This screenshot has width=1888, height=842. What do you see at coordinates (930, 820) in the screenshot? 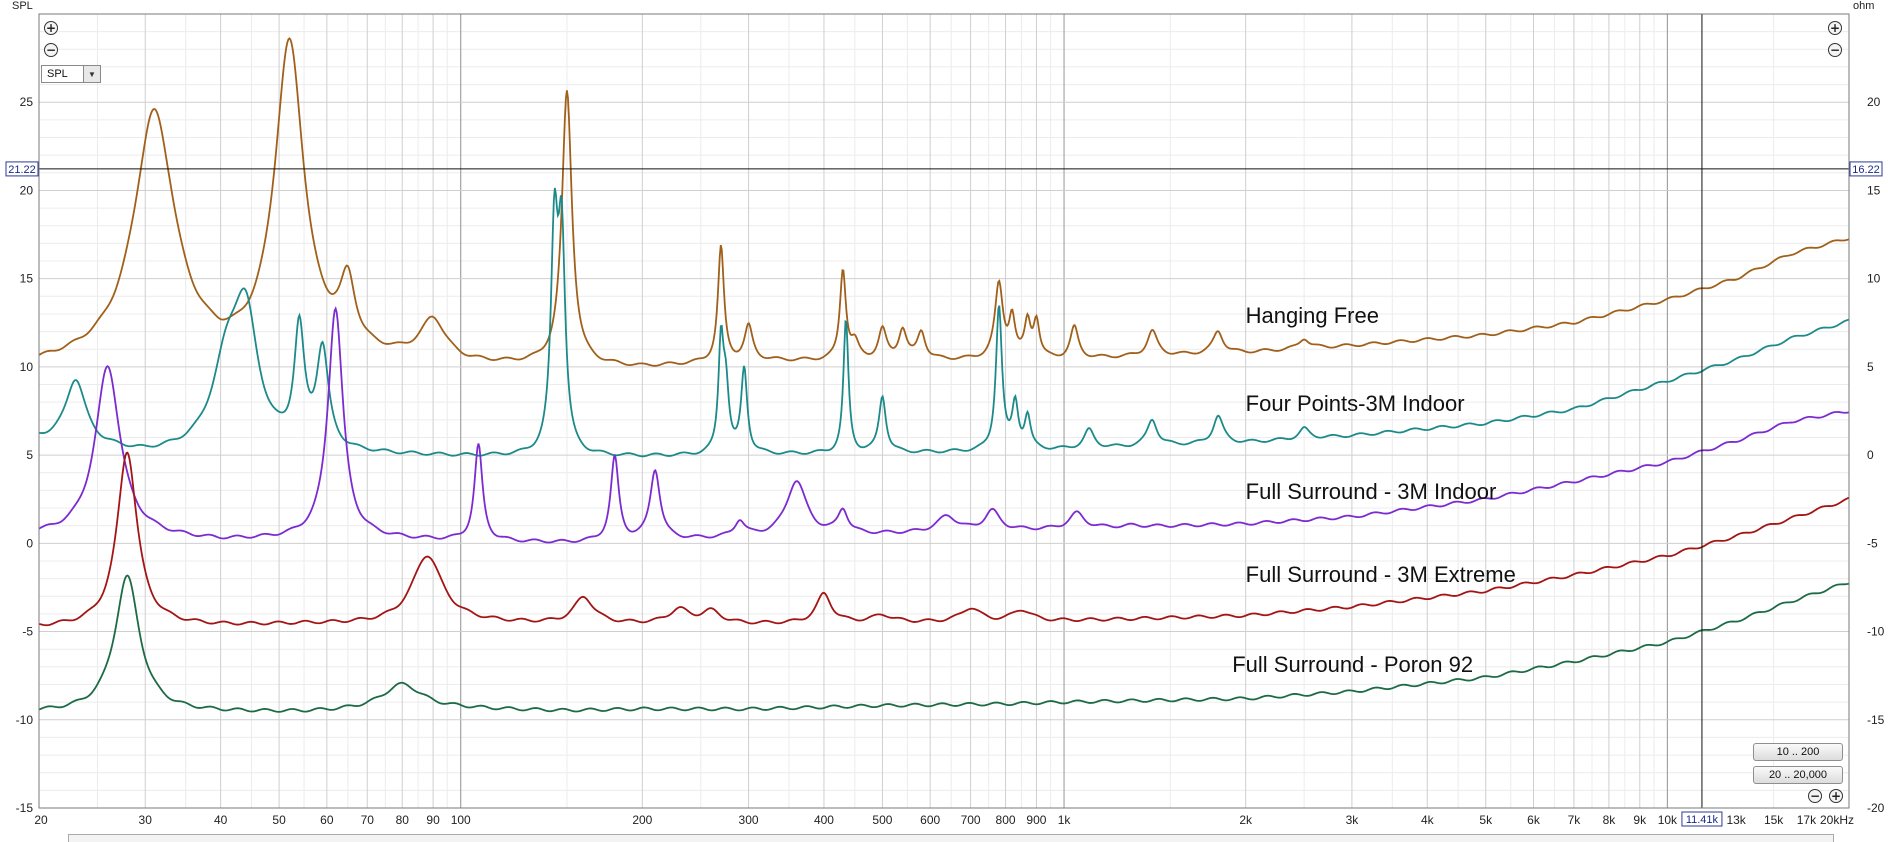
I see `x-tick-label: 600` at bounding box center [930, 820].